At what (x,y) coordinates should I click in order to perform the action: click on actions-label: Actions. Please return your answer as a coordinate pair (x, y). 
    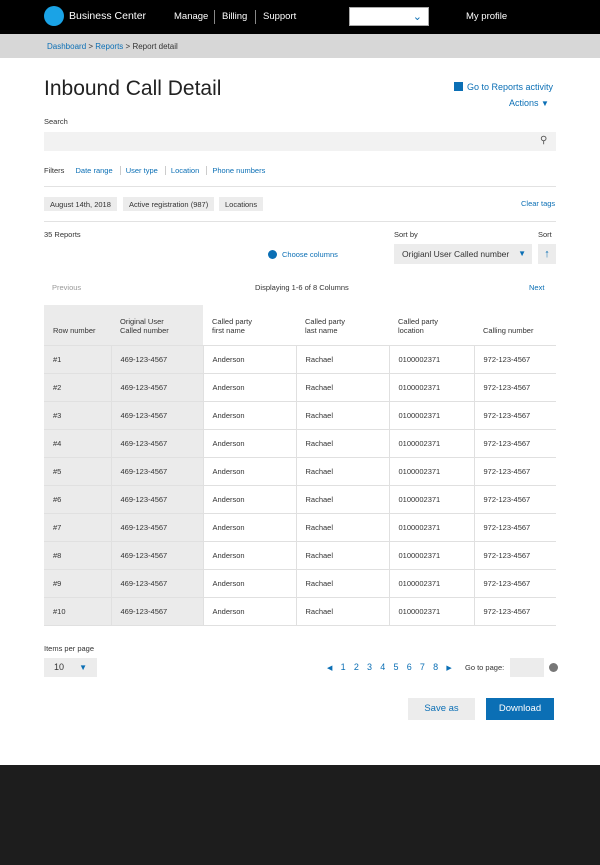
    Looking at the image, I should click on (524, 103).